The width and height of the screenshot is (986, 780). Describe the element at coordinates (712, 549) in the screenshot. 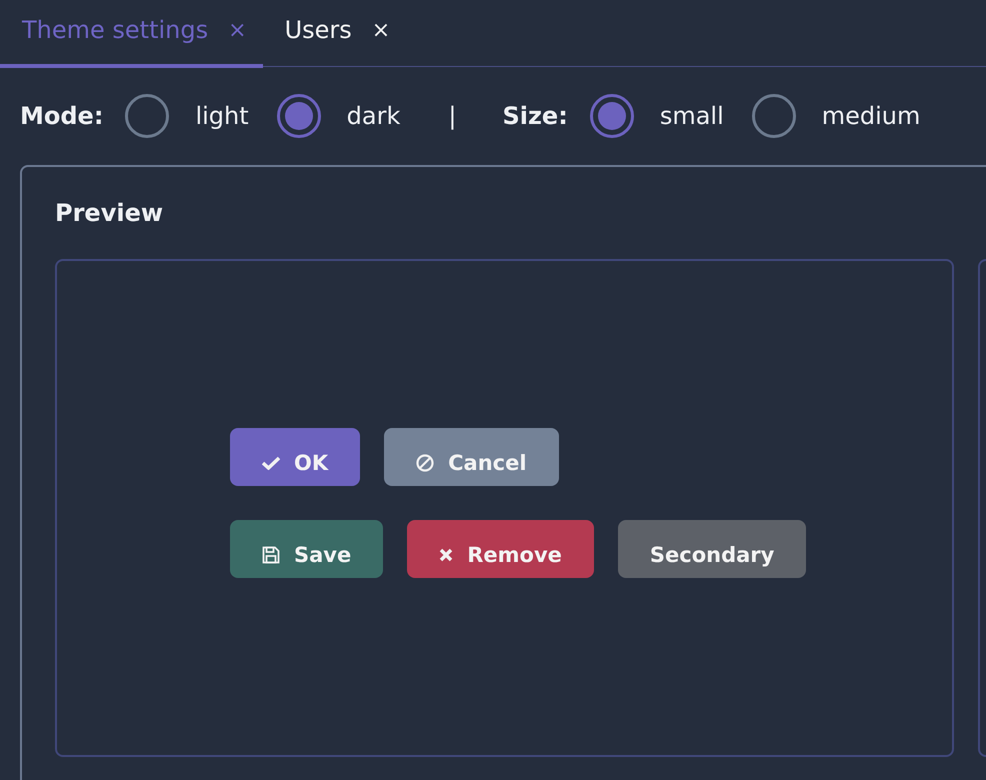

I see `secondary-button: Secondary` at that location.